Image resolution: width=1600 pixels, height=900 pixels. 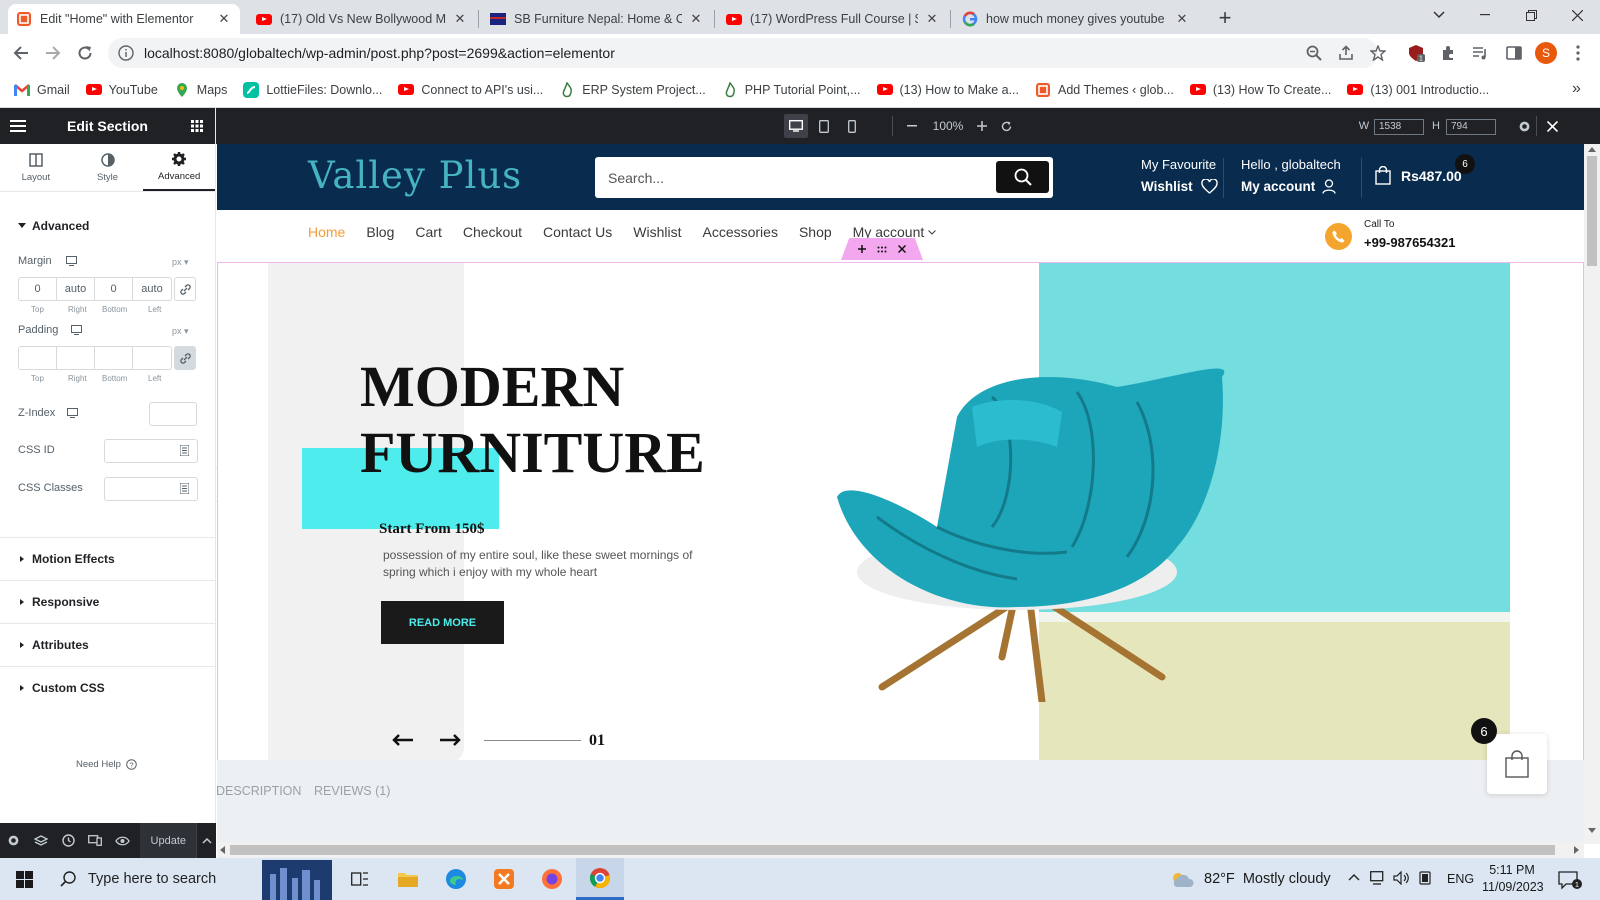 What do you see at coordinates (1346, 53) in the screenshot?
I see `share-icon` at bounding box center [1346, 53].